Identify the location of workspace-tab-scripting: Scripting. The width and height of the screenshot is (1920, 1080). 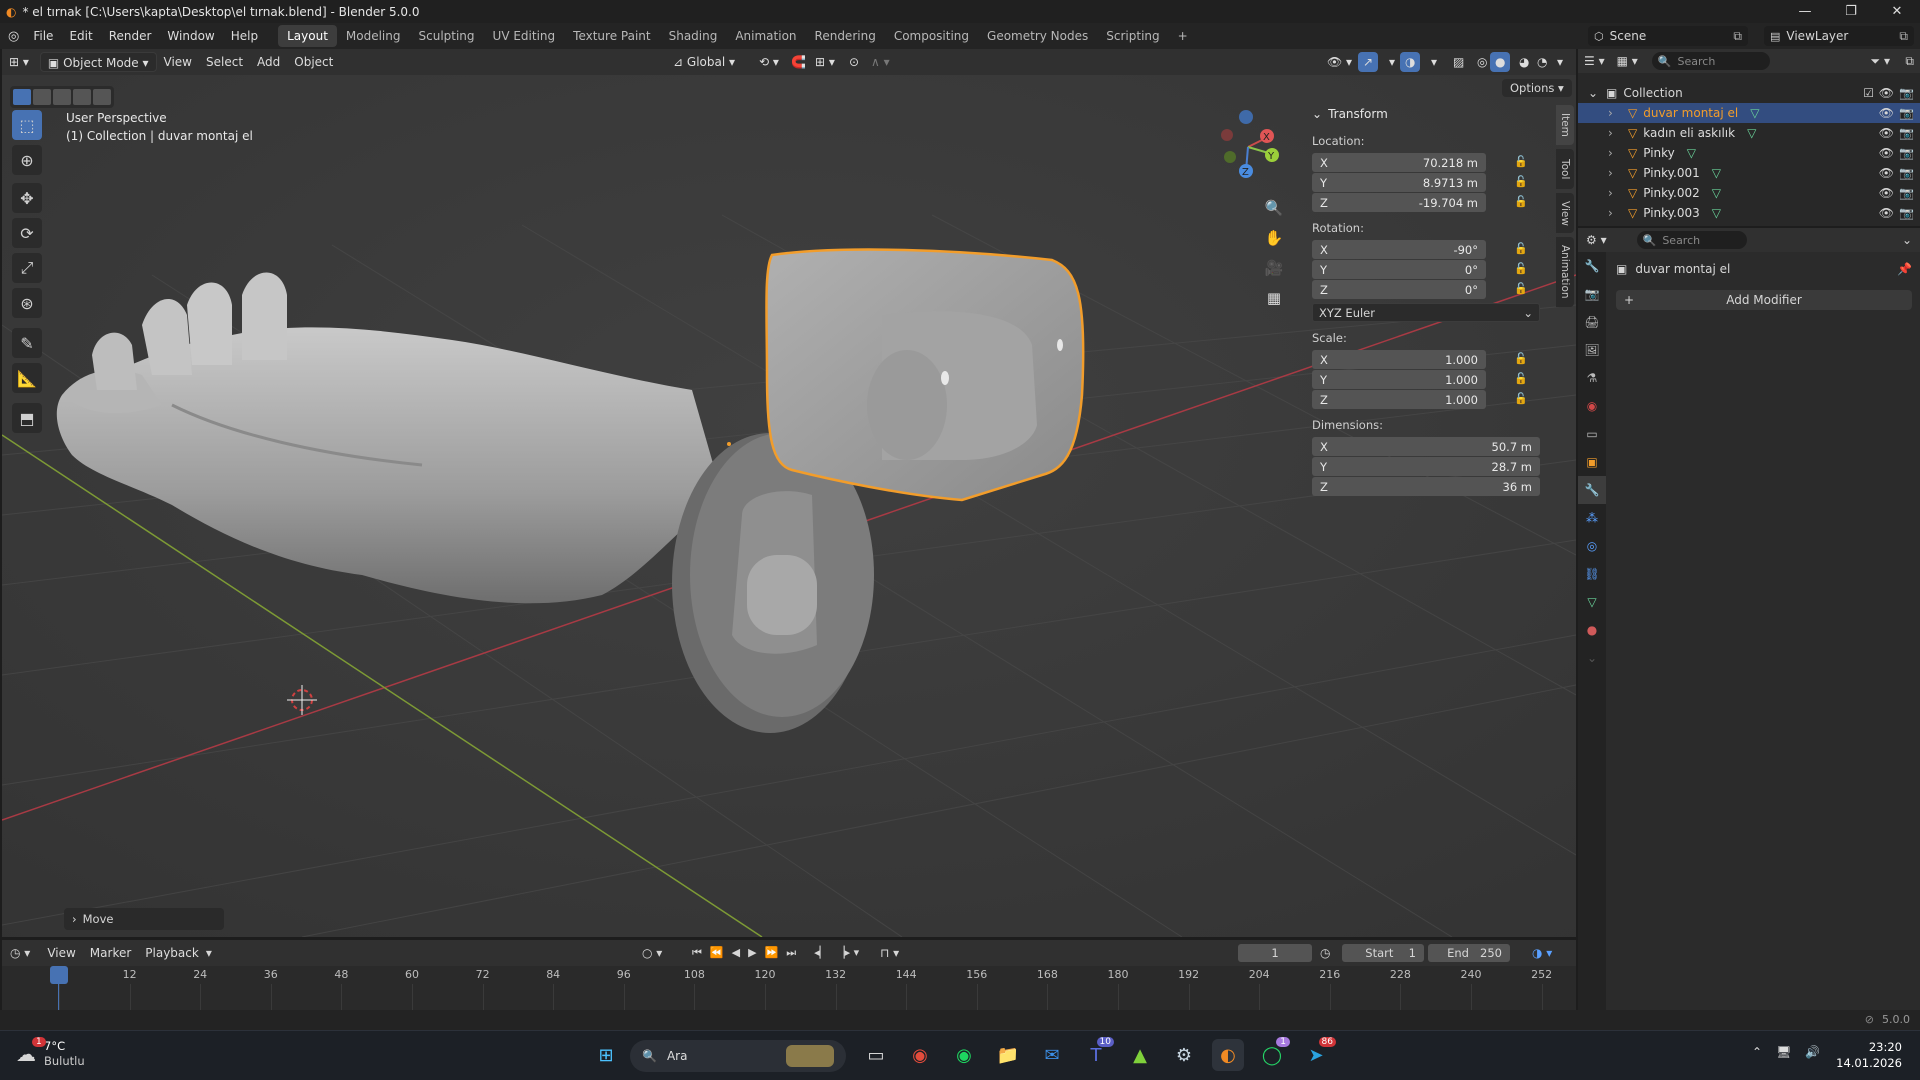
(1132, 36).